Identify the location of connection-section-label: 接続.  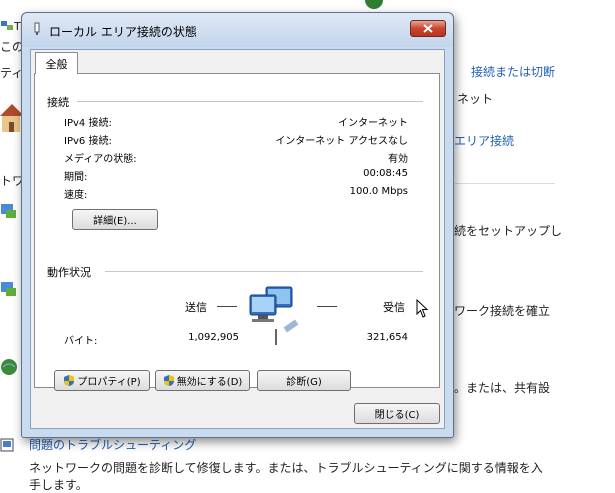
(58, 102).